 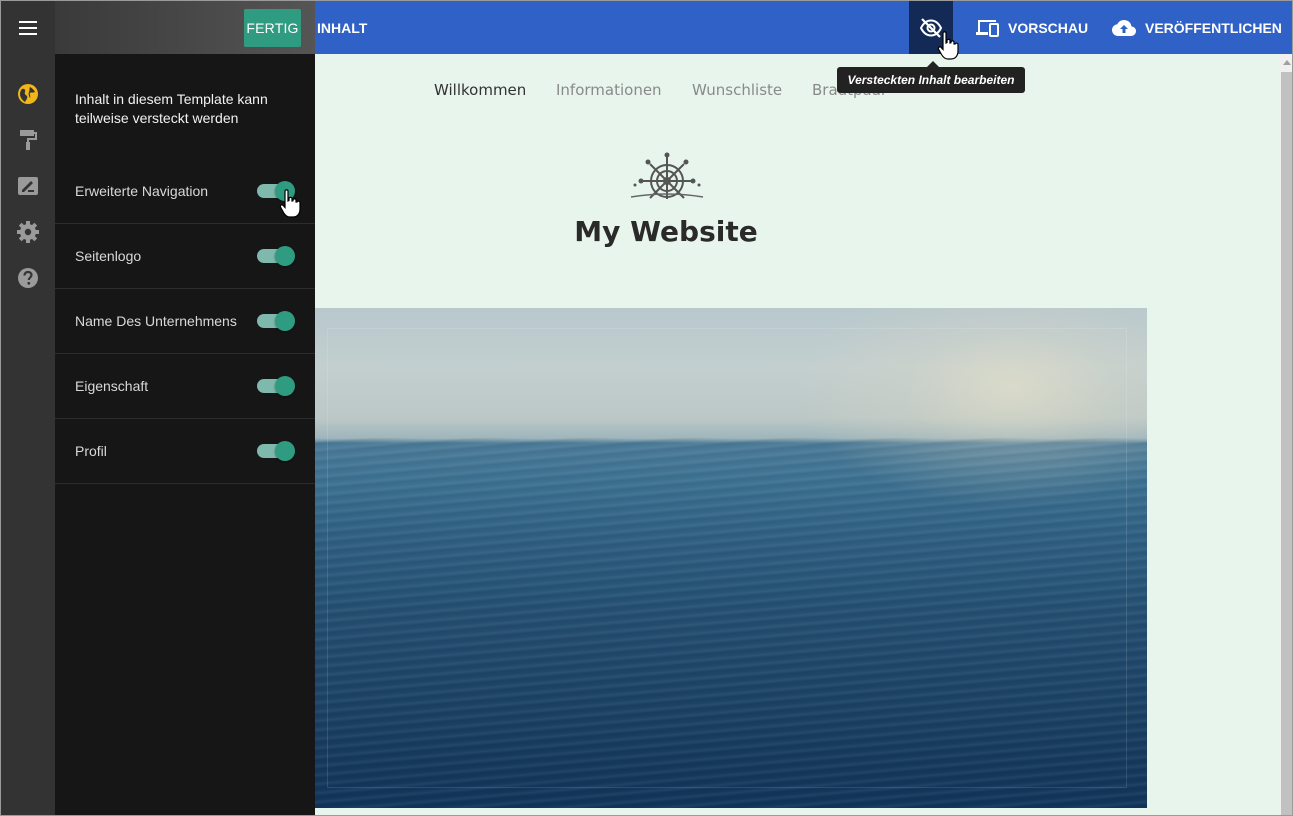 What do you see at coordinates (1286, 443) in the screenshot?
I see `scrollbar-thumb` at bounding box center [1286, 443].